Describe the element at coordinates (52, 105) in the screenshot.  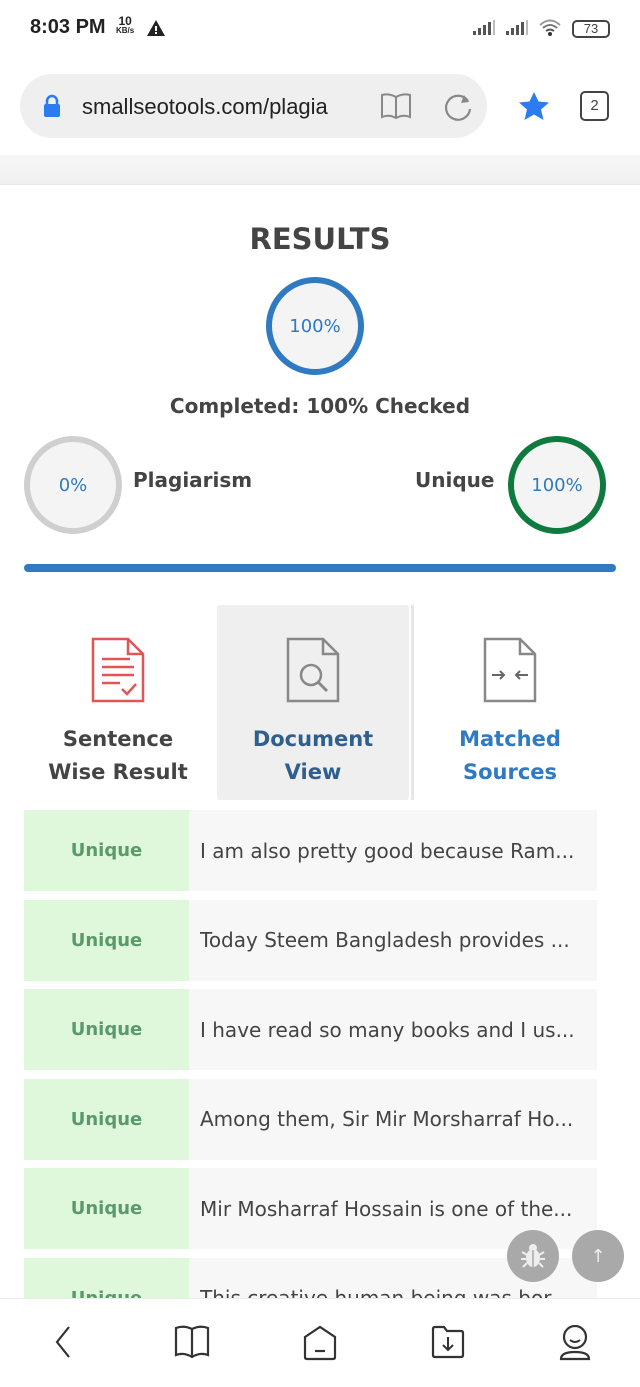
I see `lock-icon` at that location.